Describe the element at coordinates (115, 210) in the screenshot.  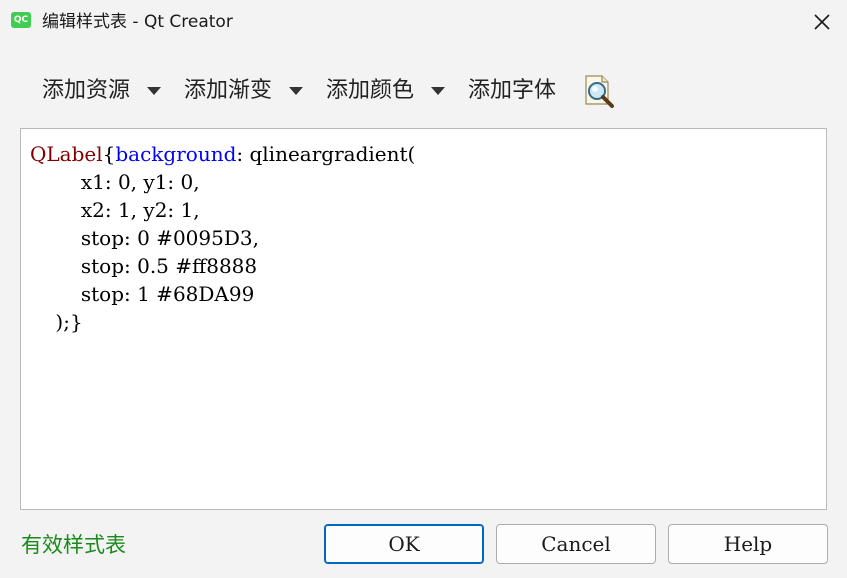
I see `code-token-plain: x2: 1, y2: 1,` at that location.